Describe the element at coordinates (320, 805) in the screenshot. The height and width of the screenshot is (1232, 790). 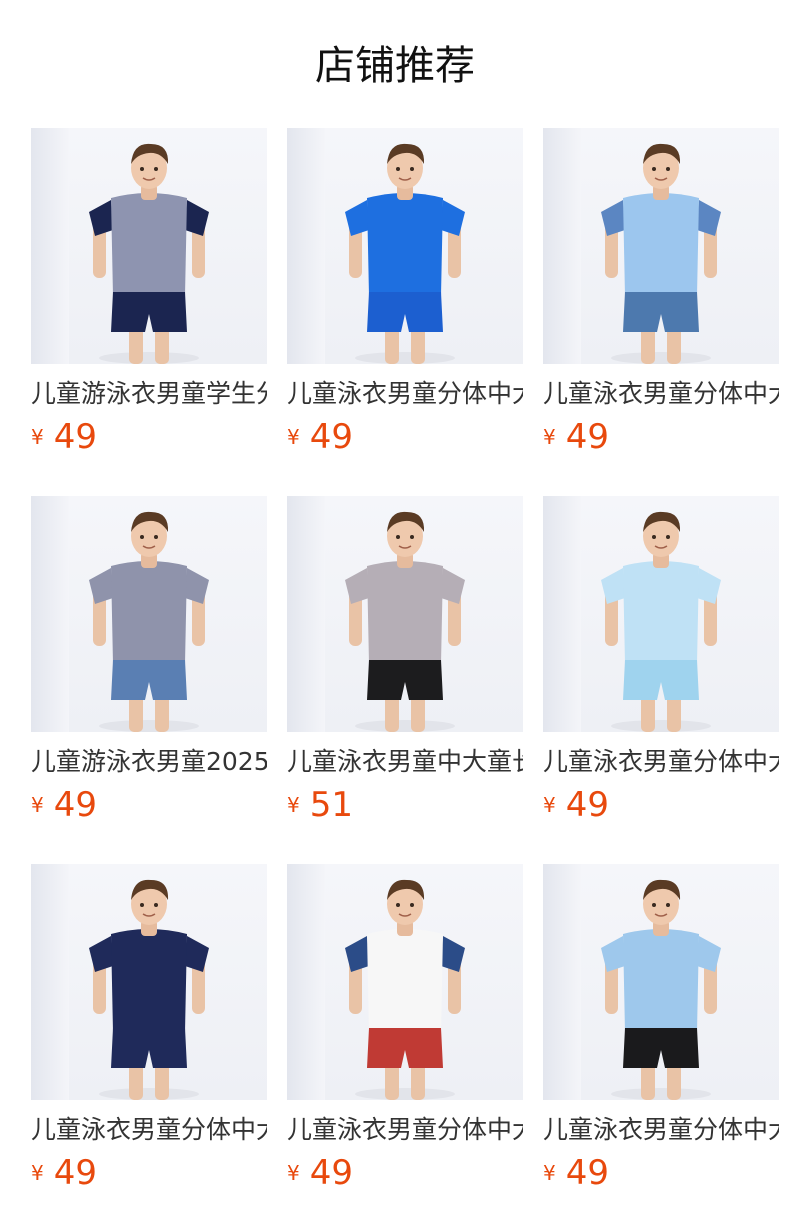
I see `product-price: ¥51` at that location.